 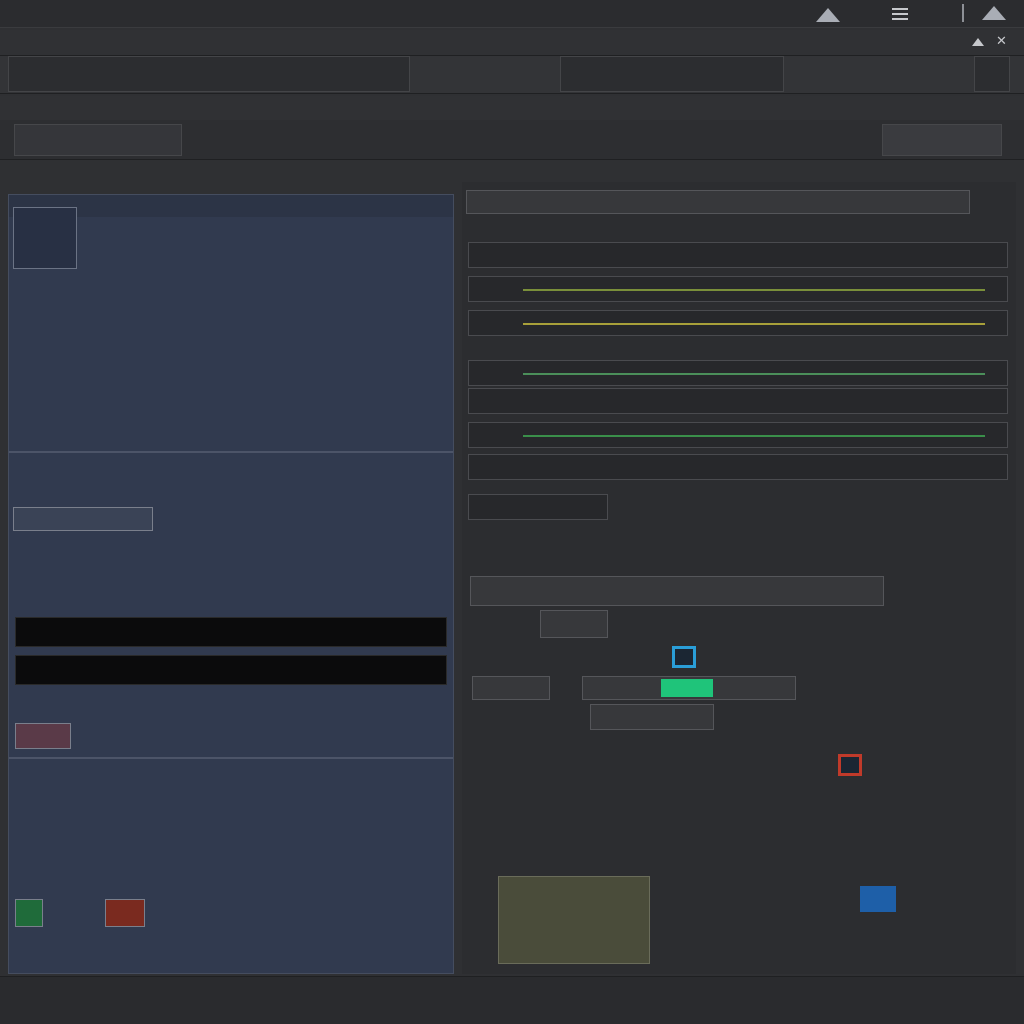 I want to click on red-swatch, so click(x=125, y=913).